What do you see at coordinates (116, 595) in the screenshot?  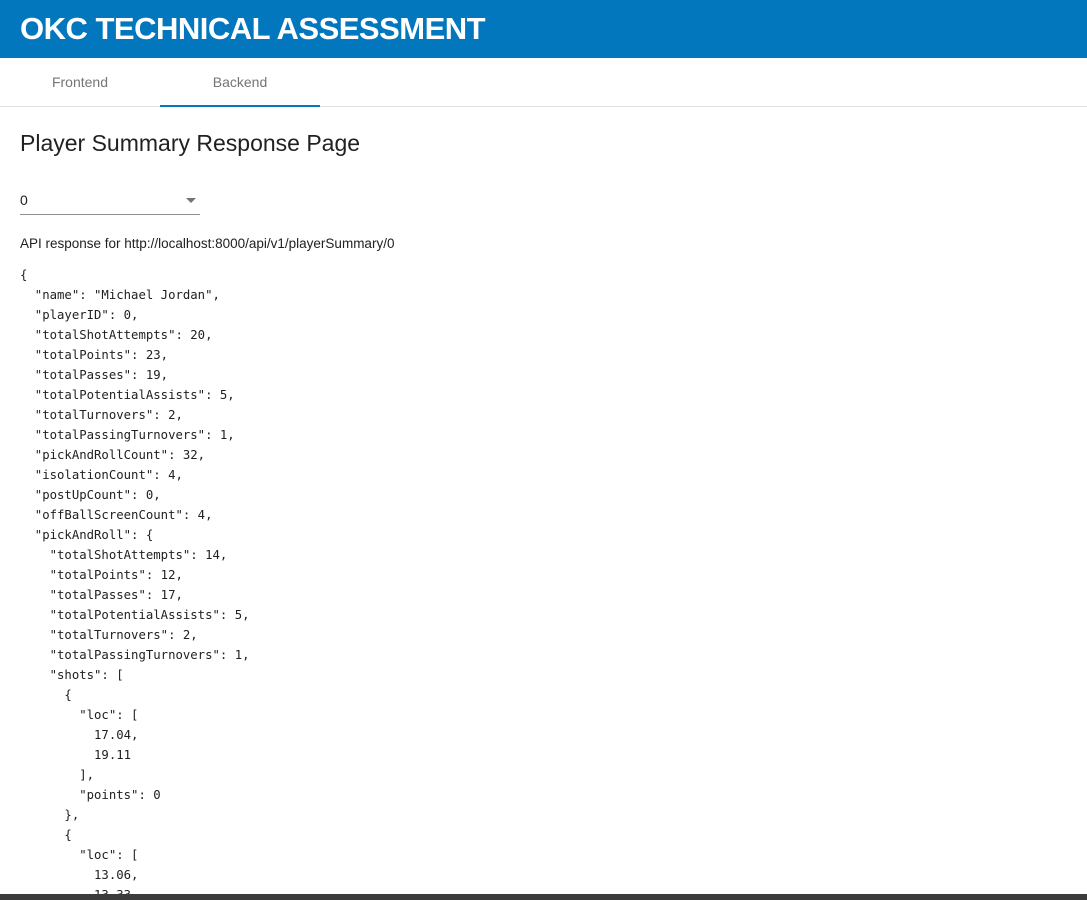 I see `json-line: "totalPasses": 17,` at bounding box center [116, 595].